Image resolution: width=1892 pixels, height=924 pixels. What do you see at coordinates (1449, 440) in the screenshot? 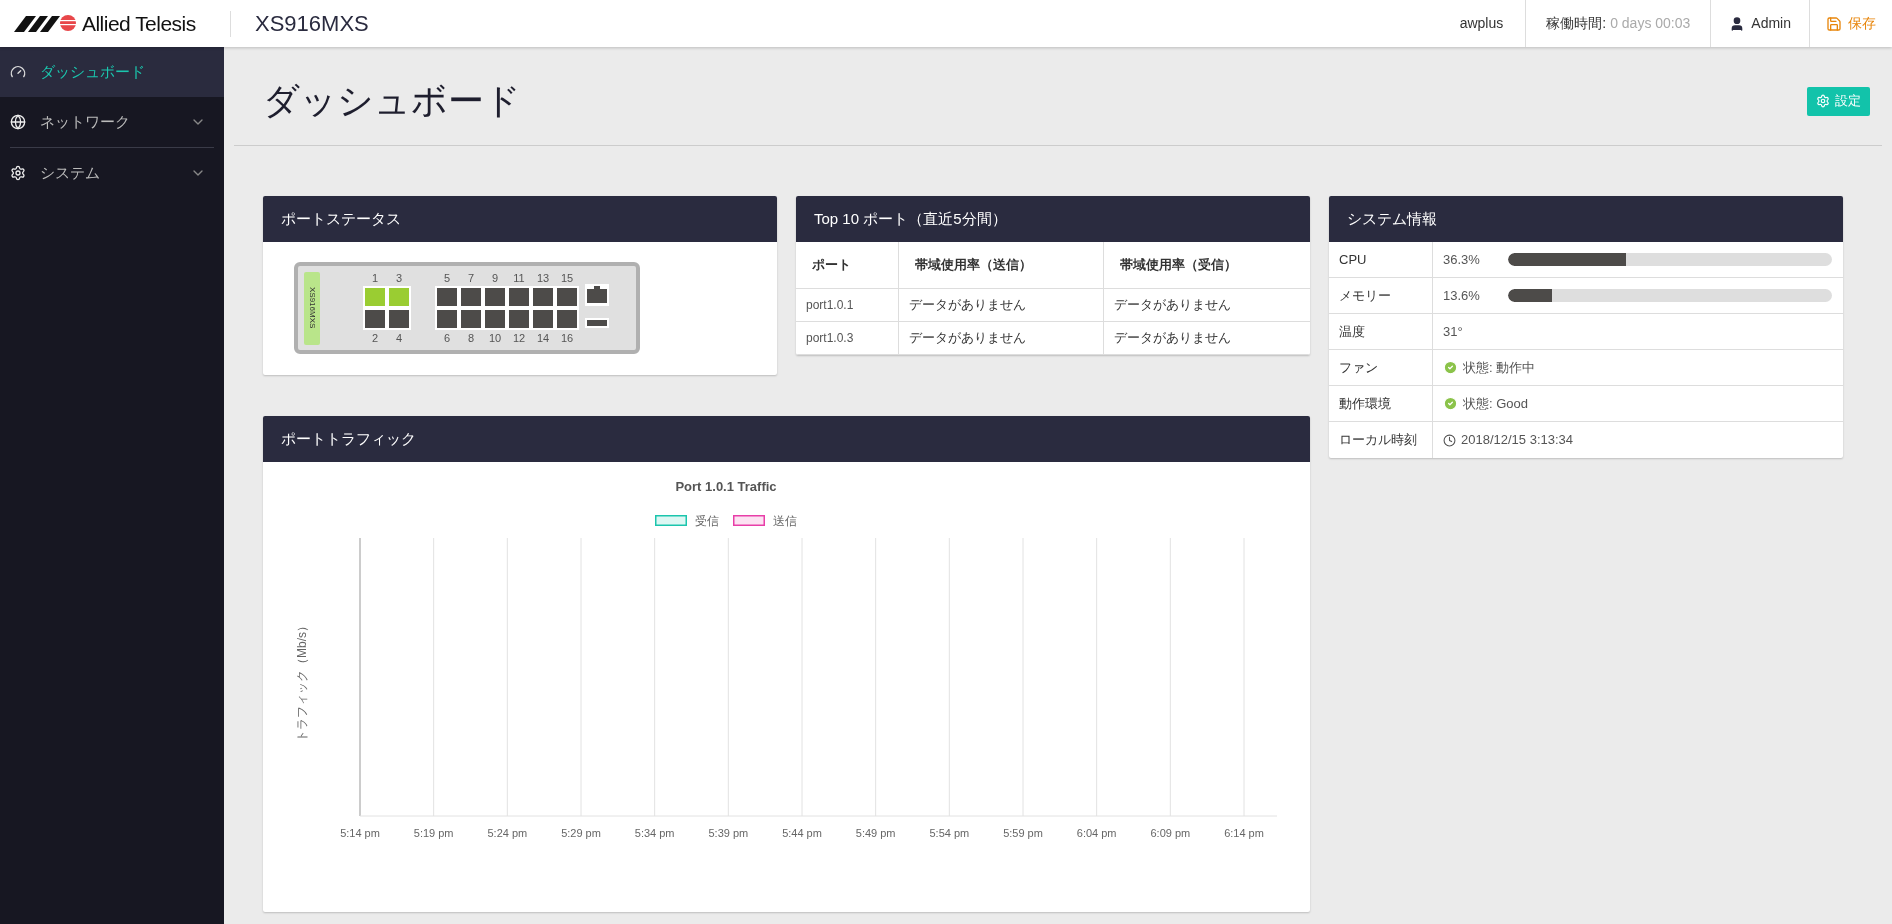
I see `clock-icon` at bounding box center [1449, 440].